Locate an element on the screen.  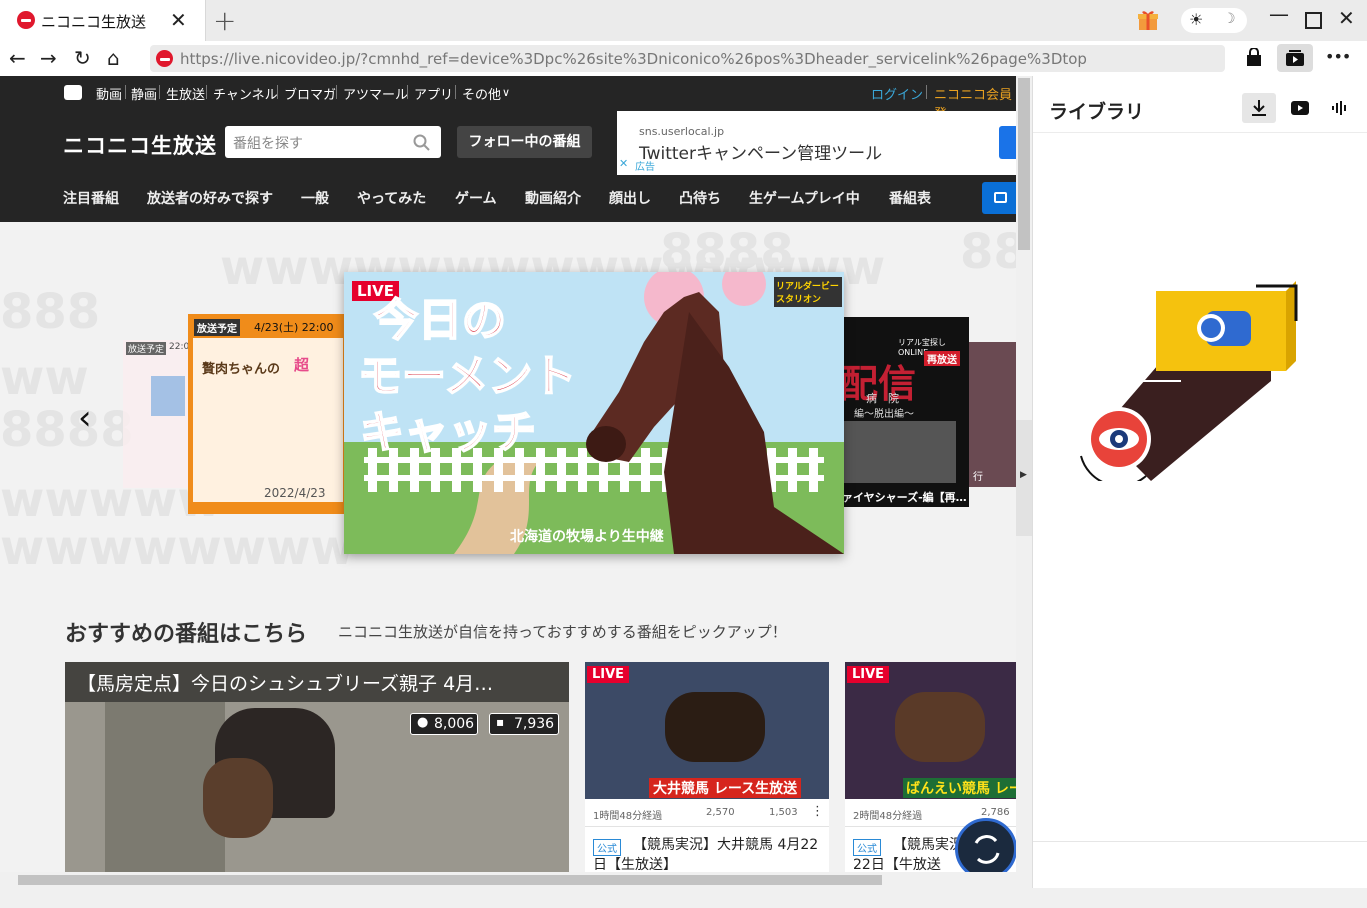
horizontal-scrollbar is located at coordinates (508, 880).